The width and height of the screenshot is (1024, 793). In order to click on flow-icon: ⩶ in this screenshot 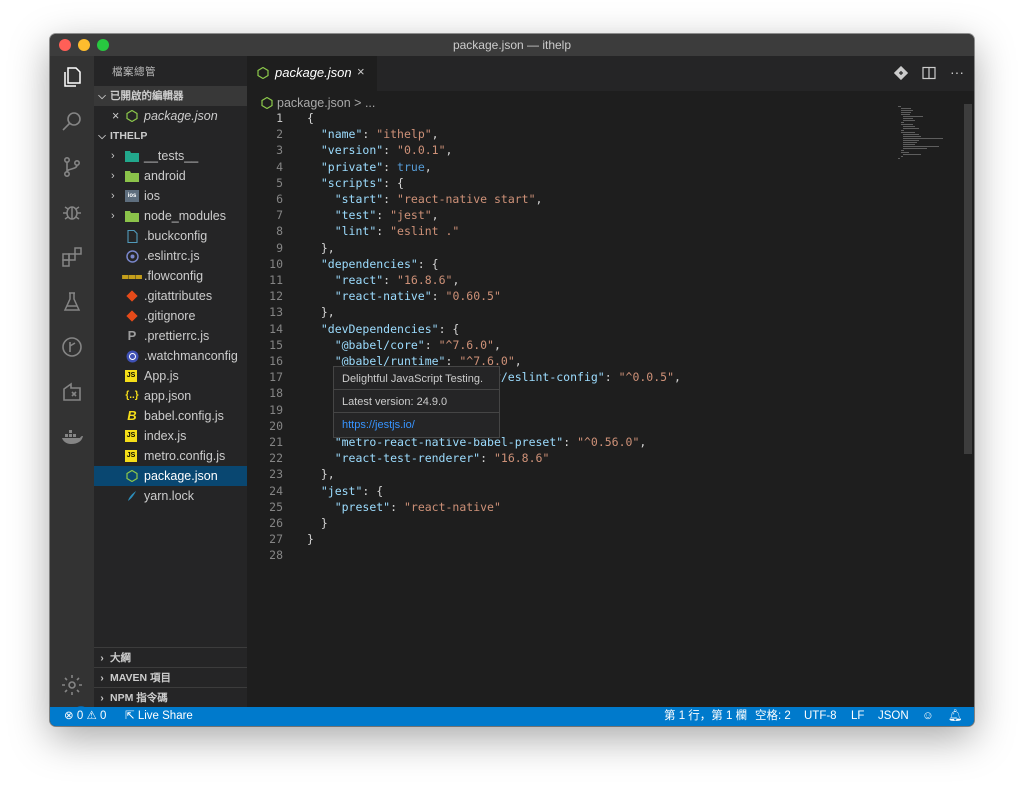, I will do `click(132, 276)`.